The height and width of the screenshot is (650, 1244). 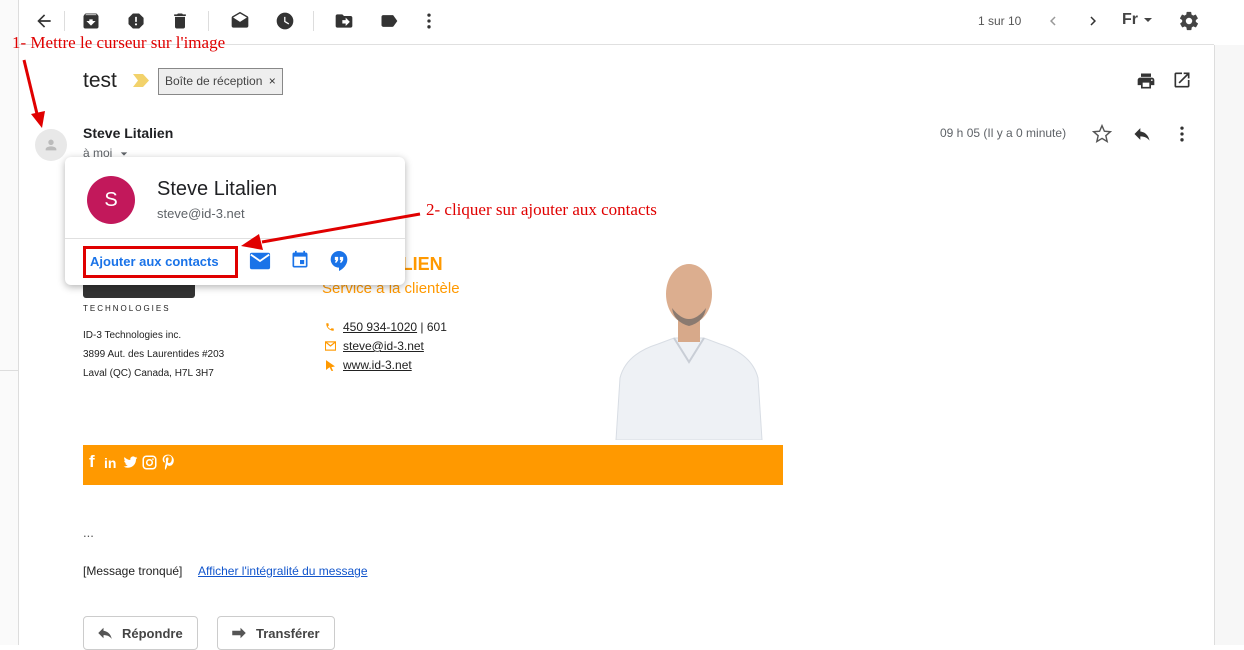 What do you see at coordinates (38, 119) in the screenshot?
I see `annotation-arrow-1-head` at bounding box center [38, 119].